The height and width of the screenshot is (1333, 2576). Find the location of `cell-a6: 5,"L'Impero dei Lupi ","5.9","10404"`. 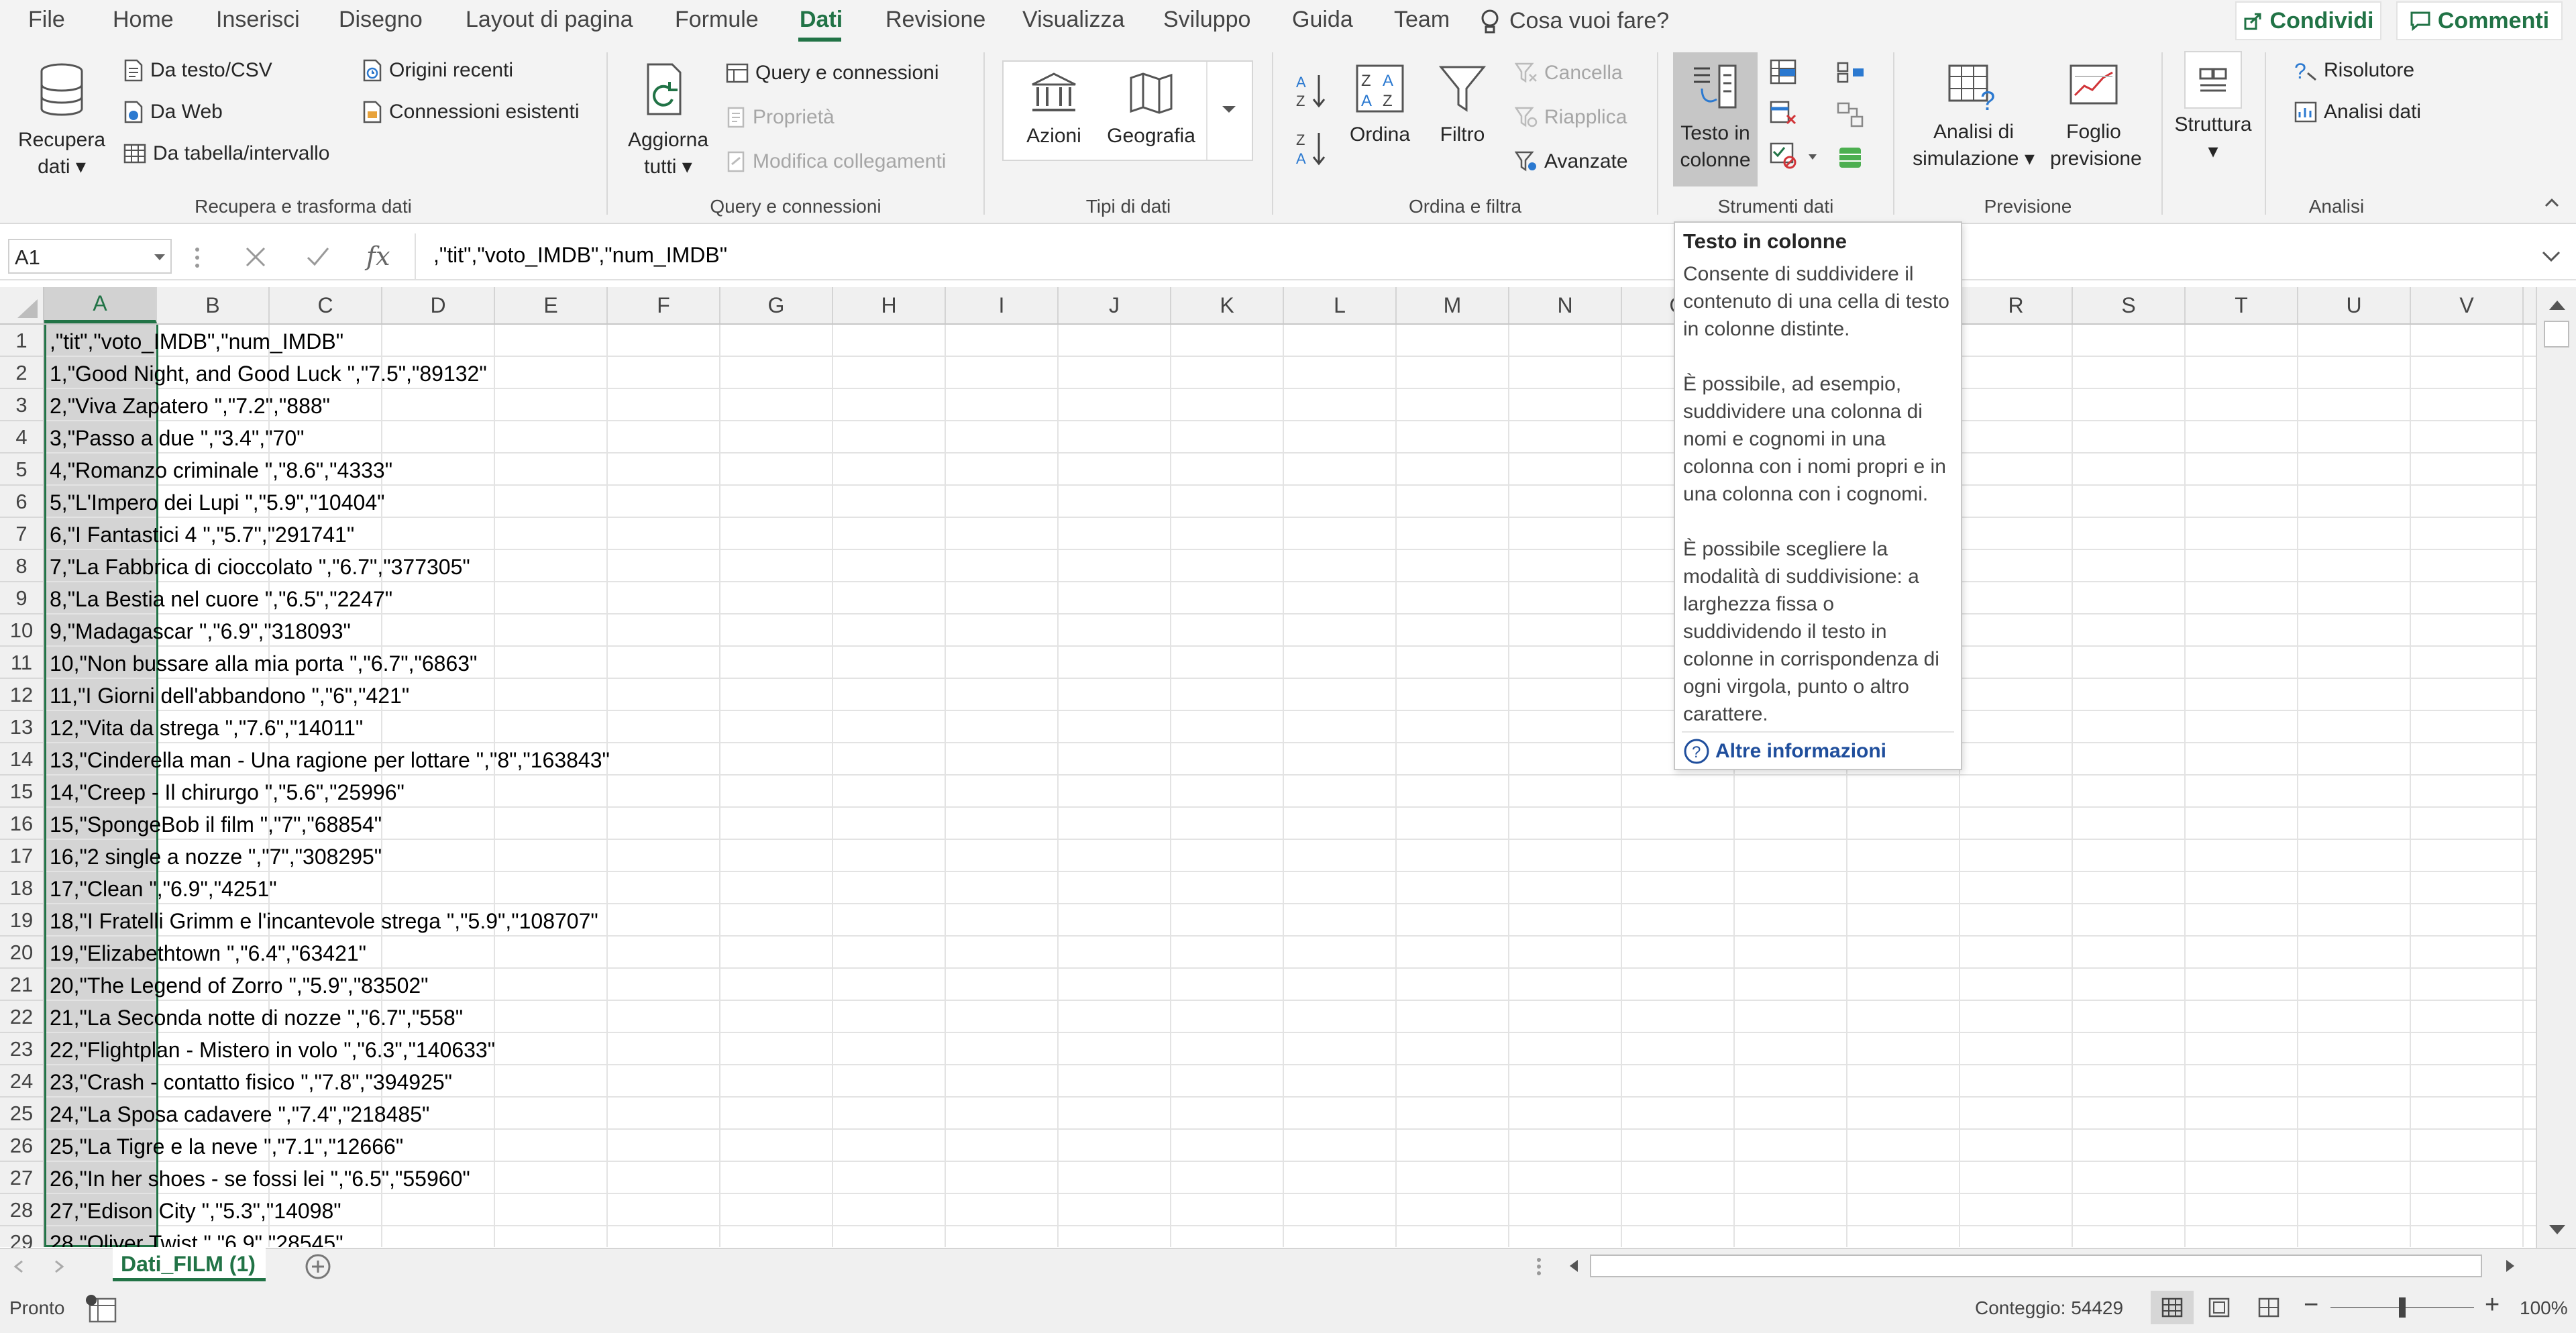

cell-a6: 5,"L'Impero dei Lupi ","5.9","10404" is located at coordinates (217, 502).